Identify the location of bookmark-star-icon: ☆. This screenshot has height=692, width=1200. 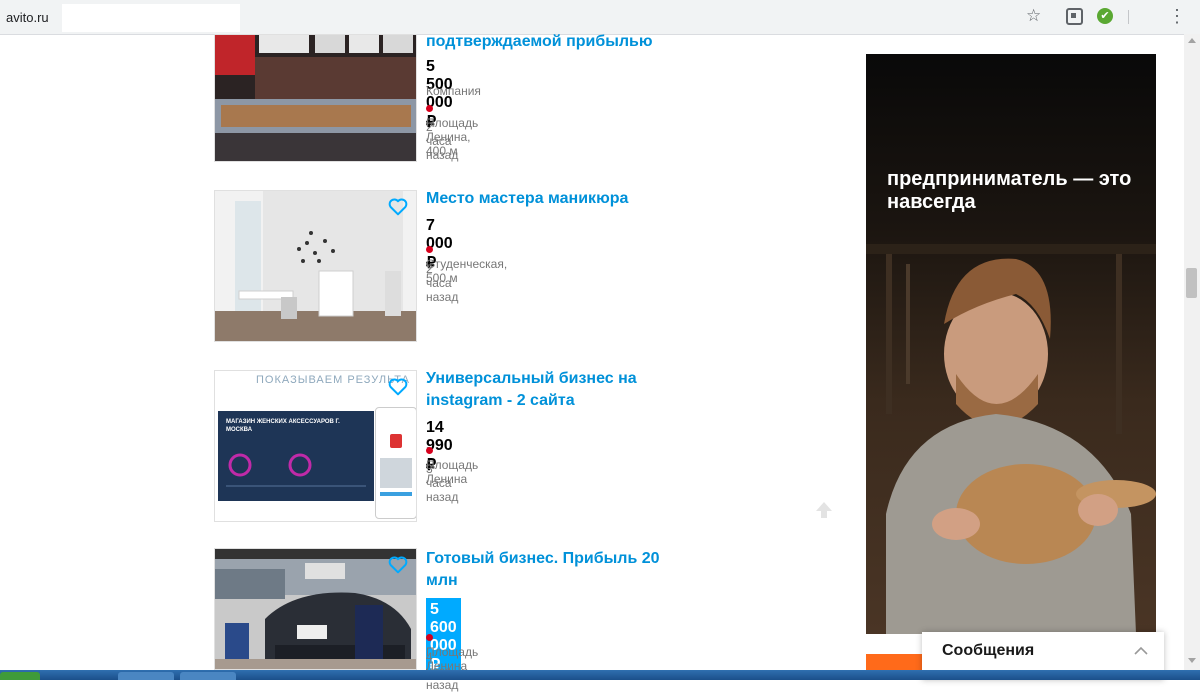
(1033, 16).